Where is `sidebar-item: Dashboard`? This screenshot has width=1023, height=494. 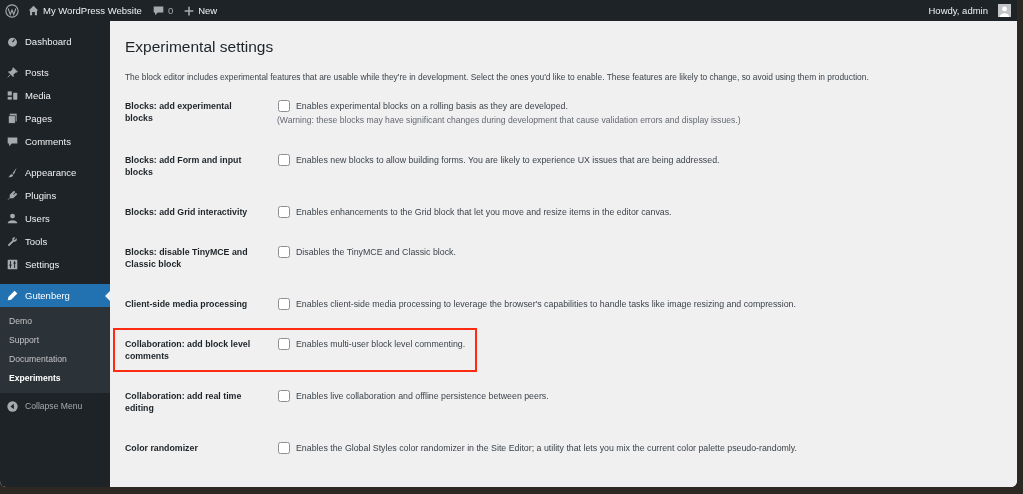 sidebar-item: Dashboard is located at coordinates (55, 41).